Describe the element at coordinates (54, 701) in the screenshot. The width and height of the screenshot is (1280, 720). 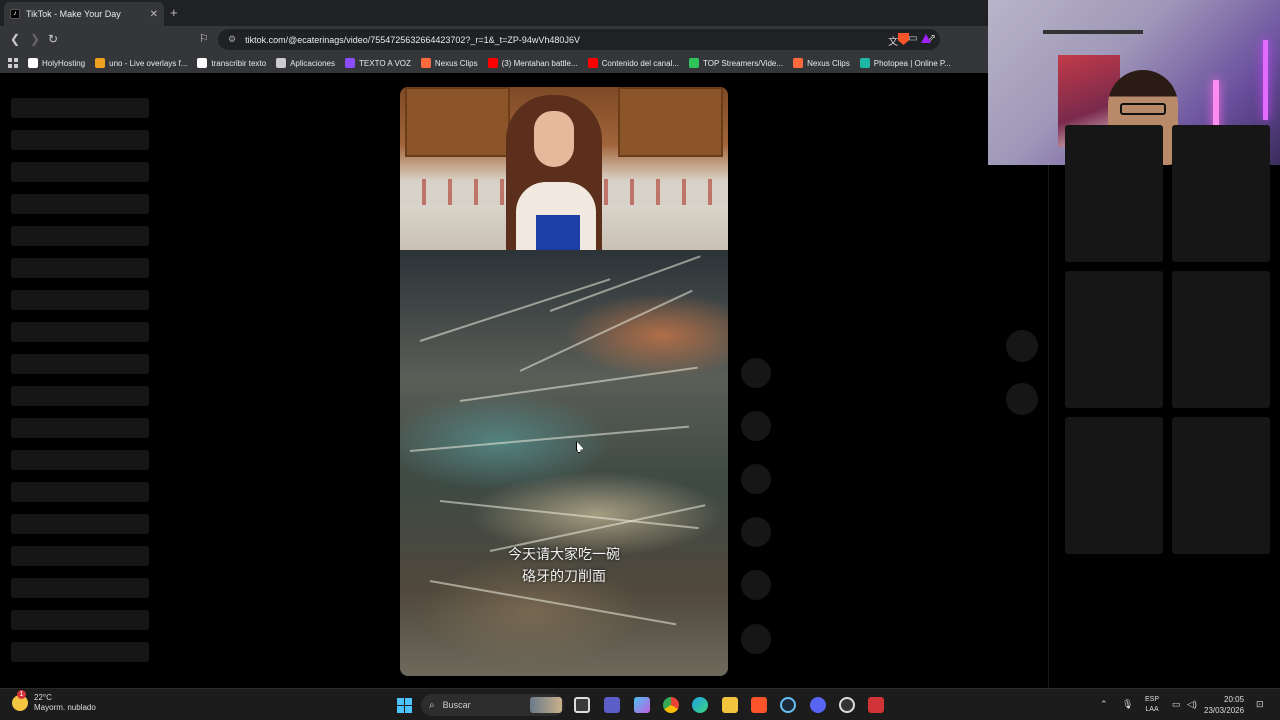
I see `weather-widget: 1 22°C Mayorm. nublado` at that location.